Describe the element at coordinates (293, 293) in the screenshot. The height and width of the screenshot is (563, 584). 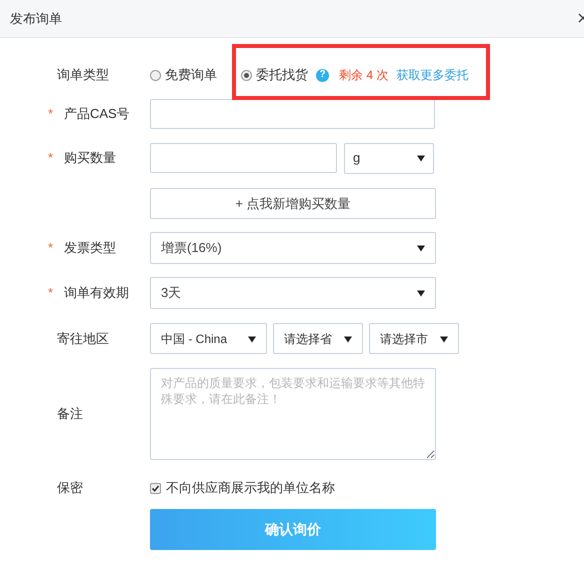
I see `validity-select: 3天` at that location.